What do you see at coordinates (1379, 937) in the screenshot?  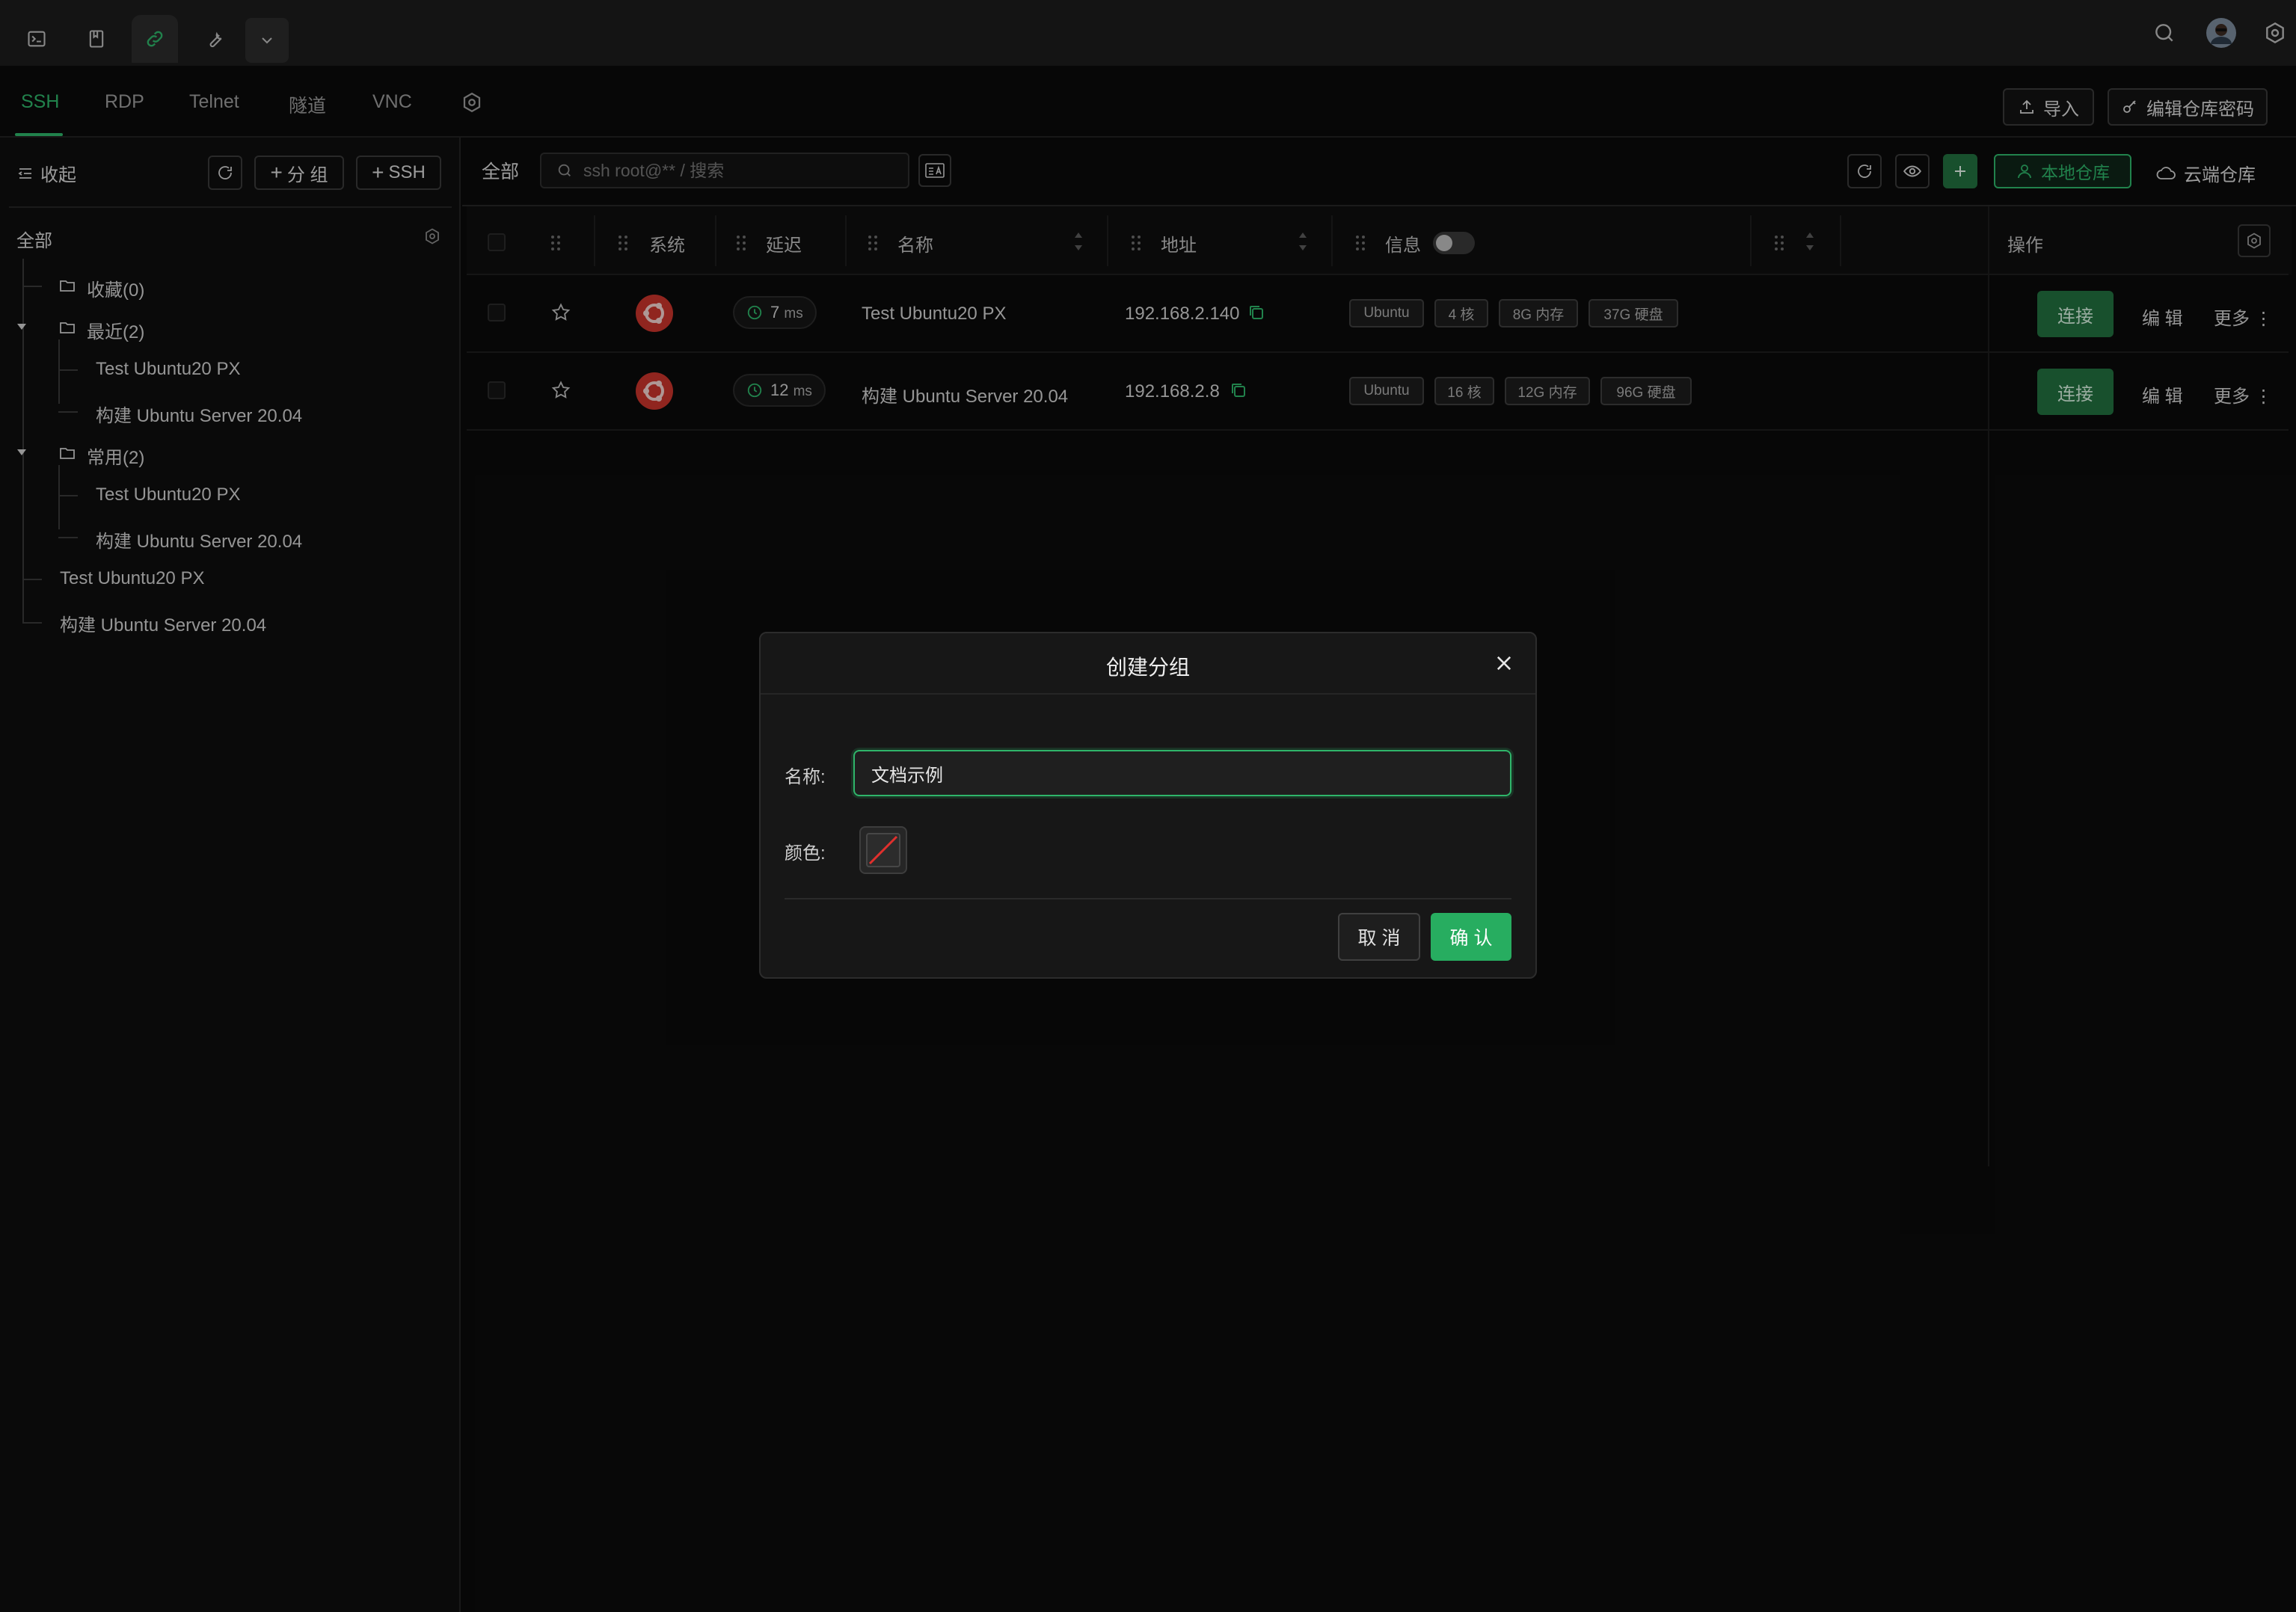 I see `cancel-button: 取 消` at bounding box center [1379, 937].